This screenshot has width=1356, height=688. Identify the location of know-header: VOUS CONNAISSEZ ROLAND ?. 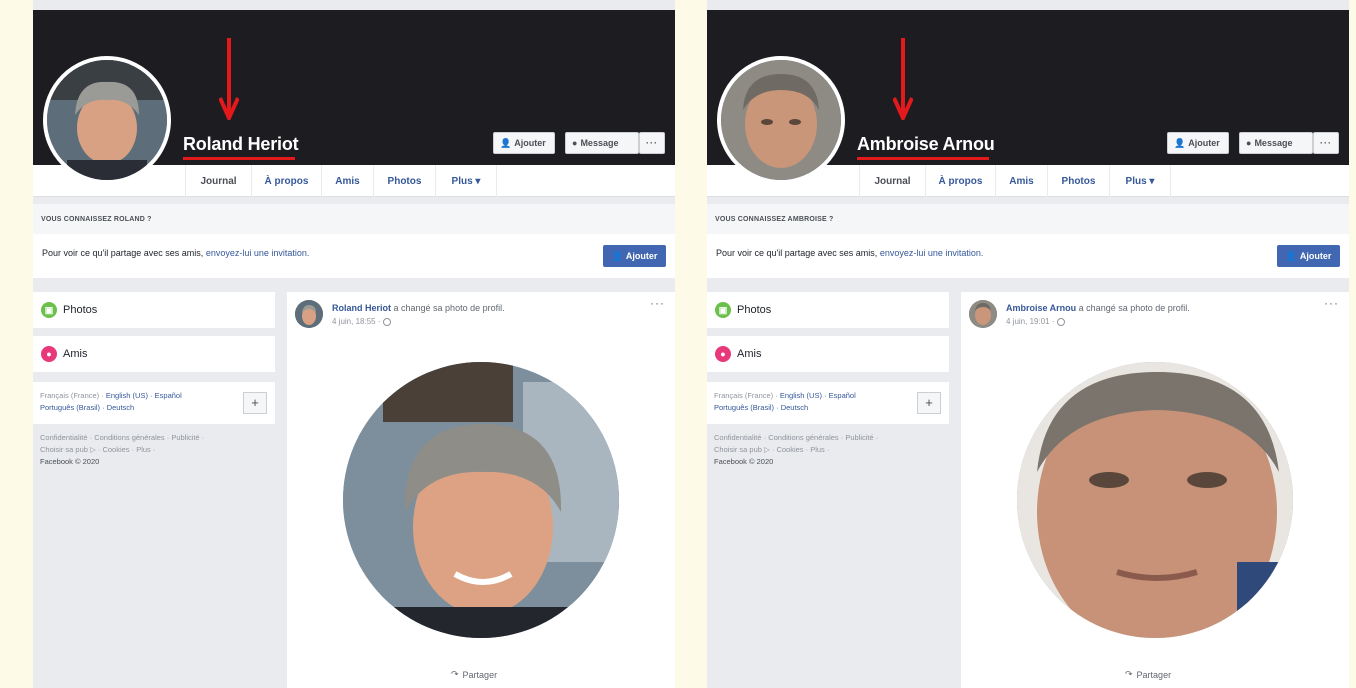
(354, 219).